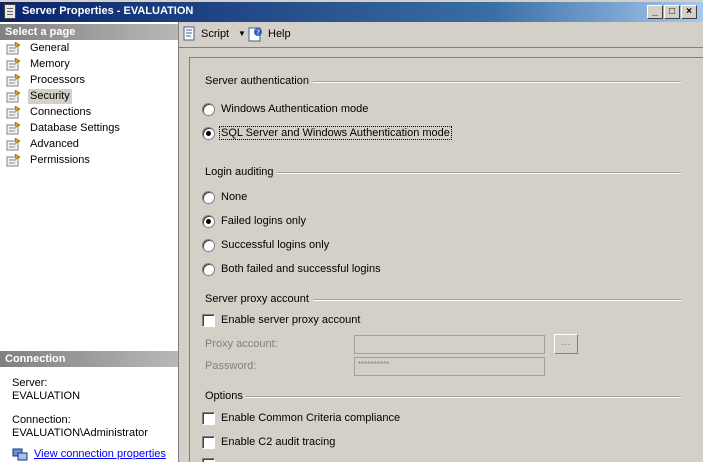  What do you see at coordinates (224, 396) in the screenshot?
I see `options-title: Options` at bounding box center [224, 396].